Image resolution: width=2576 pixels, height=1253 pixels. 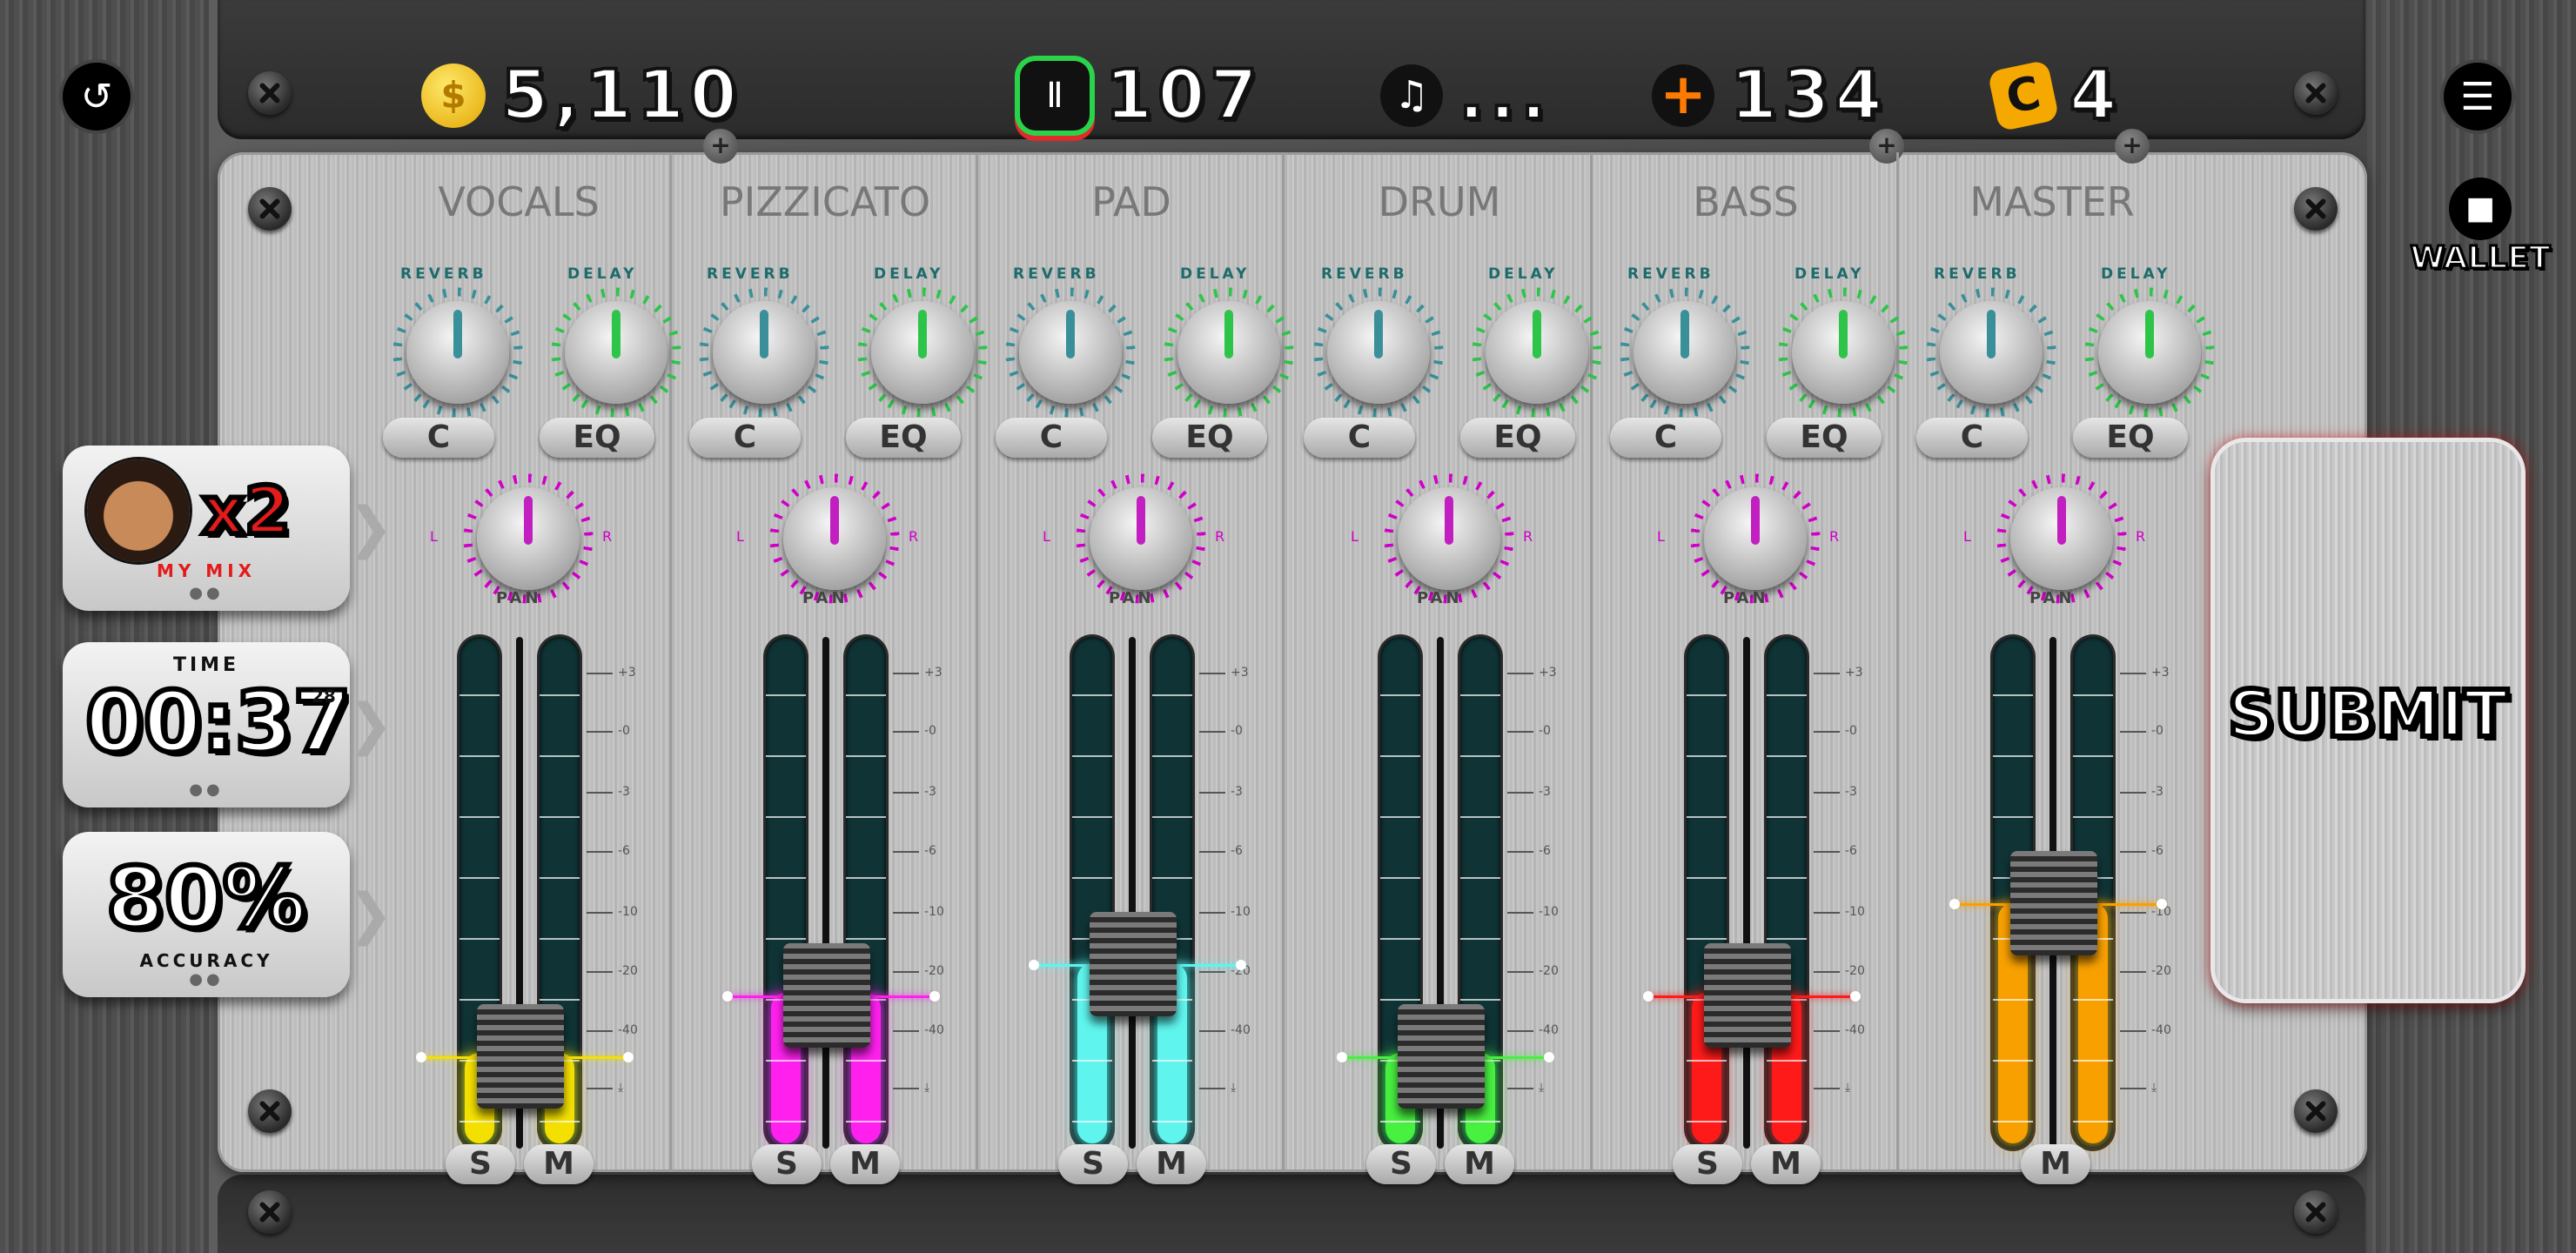 I want to click on scale-label: ⤓, so click(x=1542, y=1088).